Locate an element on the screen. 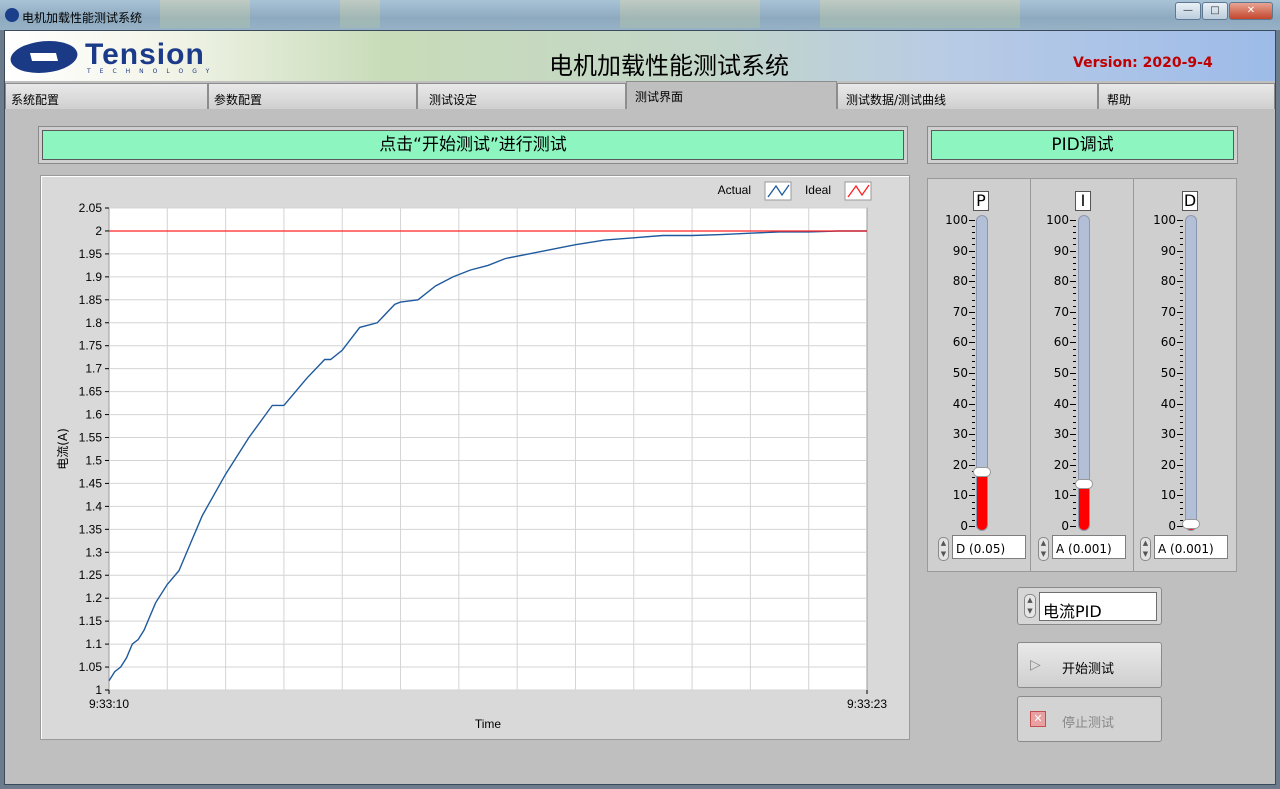 This screenshot has height=789, width=1280. y-tick-label: 1.35 is located at coordinates (91, 529).